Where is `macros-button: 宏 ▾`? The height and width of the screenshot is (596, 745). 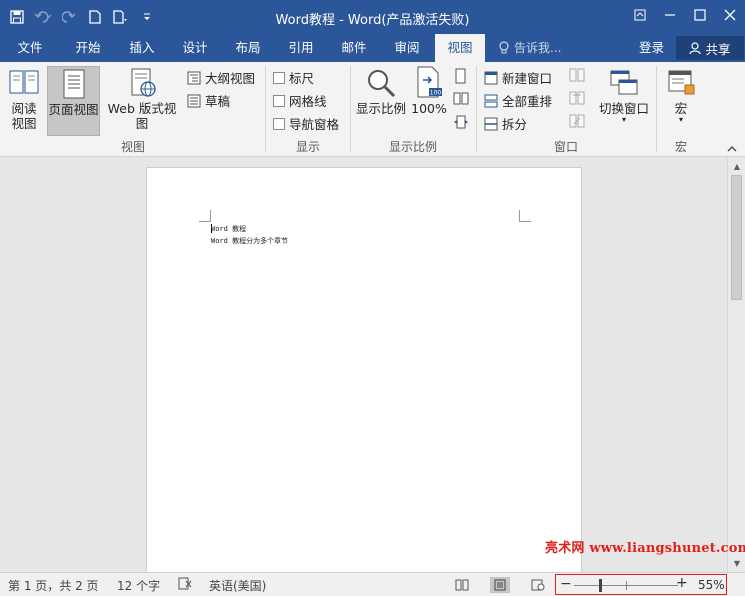
macros-button: 宏 ▾ is located at coordinates (681, 101).